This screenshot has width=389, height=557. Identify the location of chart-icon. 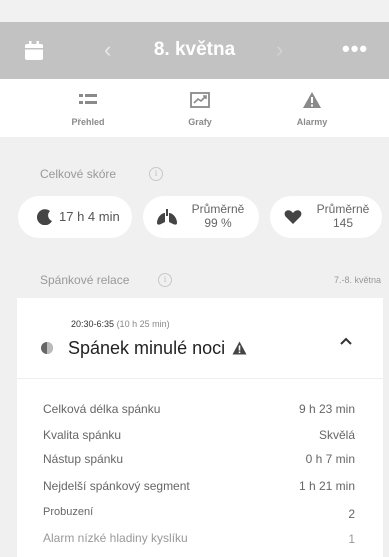
(200, 100).